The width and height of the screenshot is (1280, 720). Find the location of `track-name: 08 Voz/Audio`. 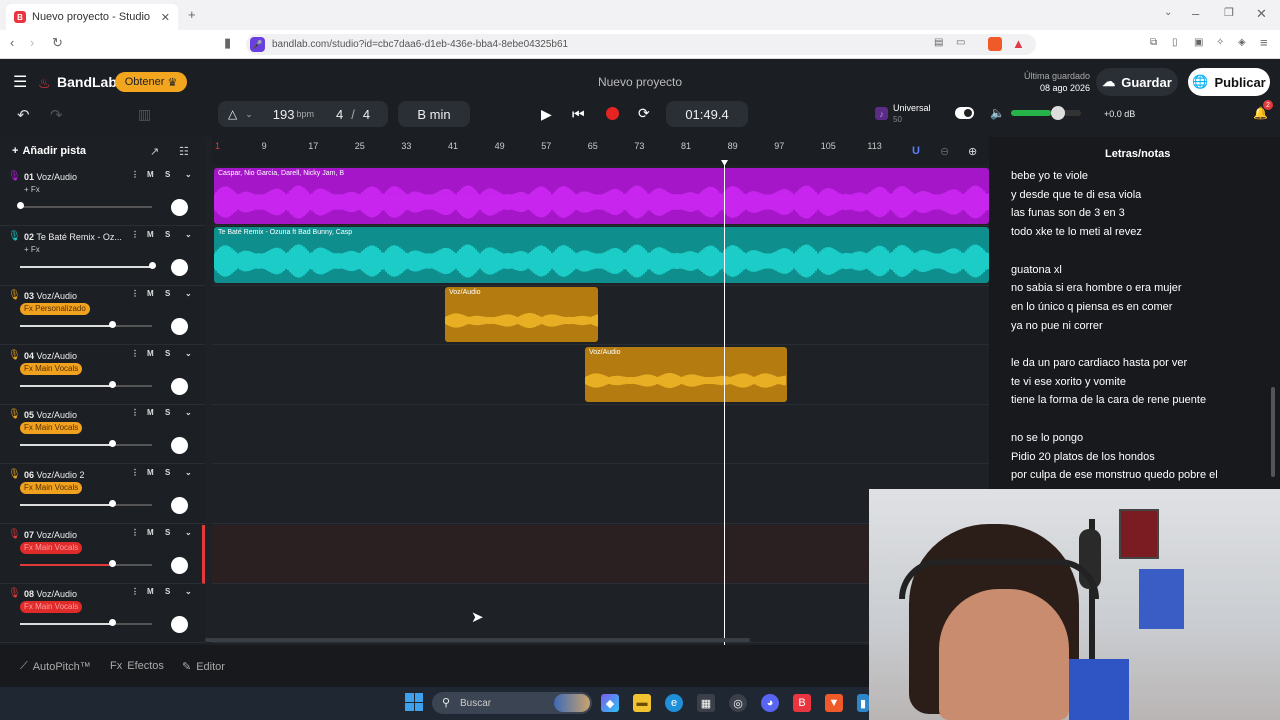

track-name: 08 Voz/Audio is located at coordinates (74, 594).